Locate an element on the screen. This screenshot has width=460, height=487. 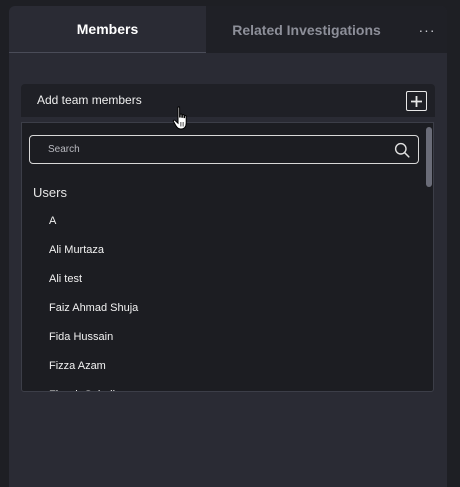
list-item: Fizza Azam is located at coordinates (222, 366).